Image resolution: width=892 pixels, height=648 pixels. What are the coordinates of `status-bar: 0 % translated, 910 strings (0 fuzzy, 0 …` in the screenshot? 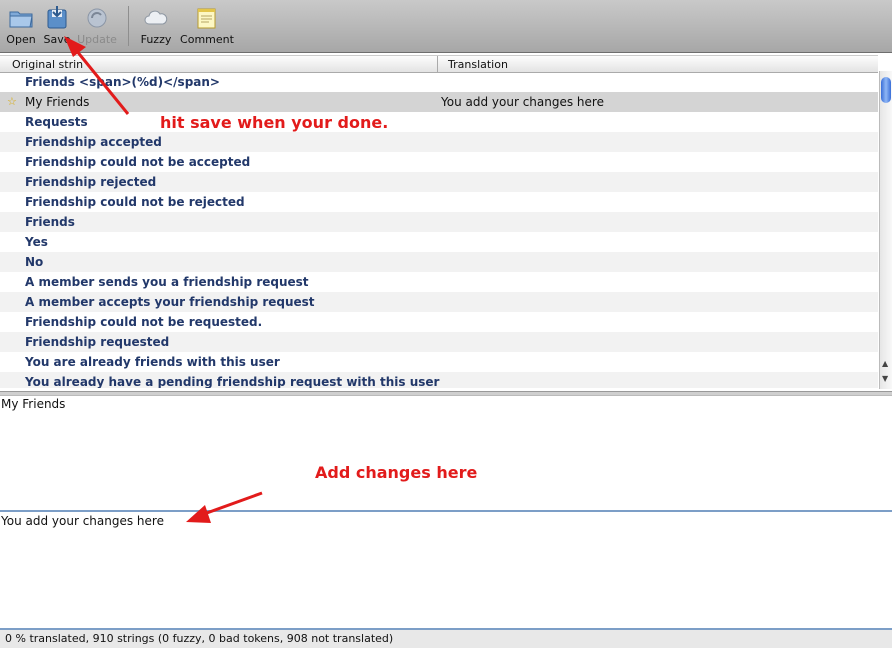 It's located at (446, 639).